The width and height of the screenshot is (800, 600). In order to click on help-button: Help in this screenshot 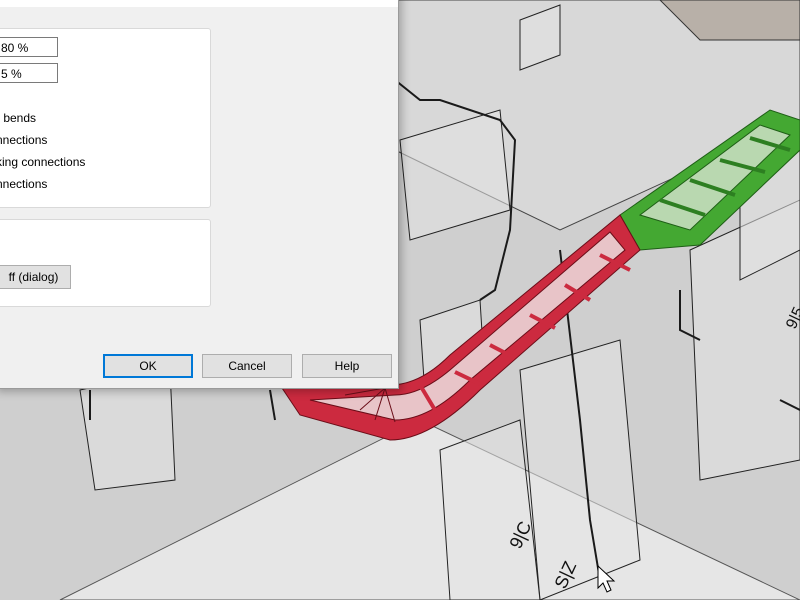, I will do `click(347, 366)`.